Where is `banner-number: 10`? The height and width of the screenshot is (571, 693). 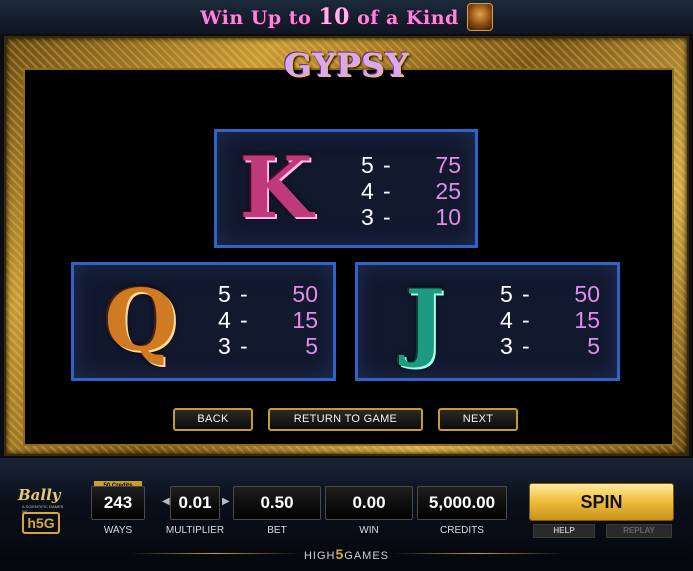 banner-number: 10 is located at coordinates (334, 17).